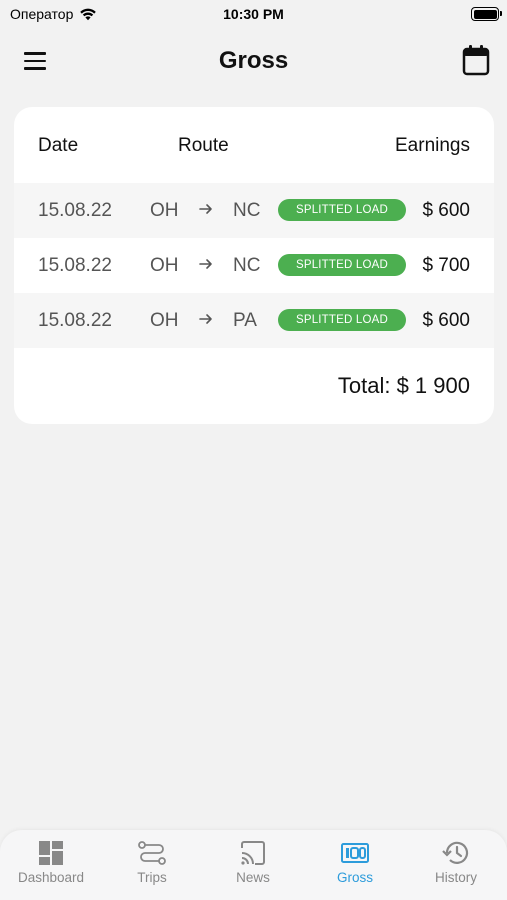  I want to click on battery-nub, so click(501, 13).